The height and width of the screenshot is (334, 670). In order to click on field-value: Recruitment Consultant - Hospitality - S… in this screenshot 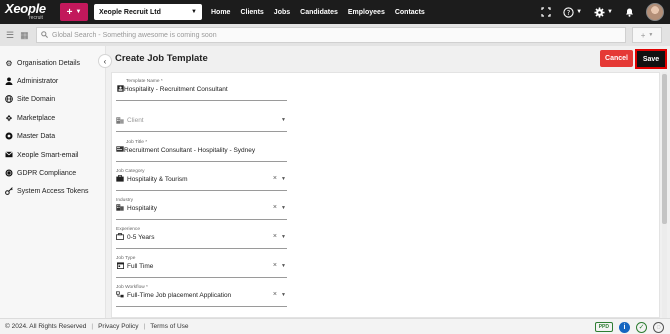, I will do `click(190, 150)`.